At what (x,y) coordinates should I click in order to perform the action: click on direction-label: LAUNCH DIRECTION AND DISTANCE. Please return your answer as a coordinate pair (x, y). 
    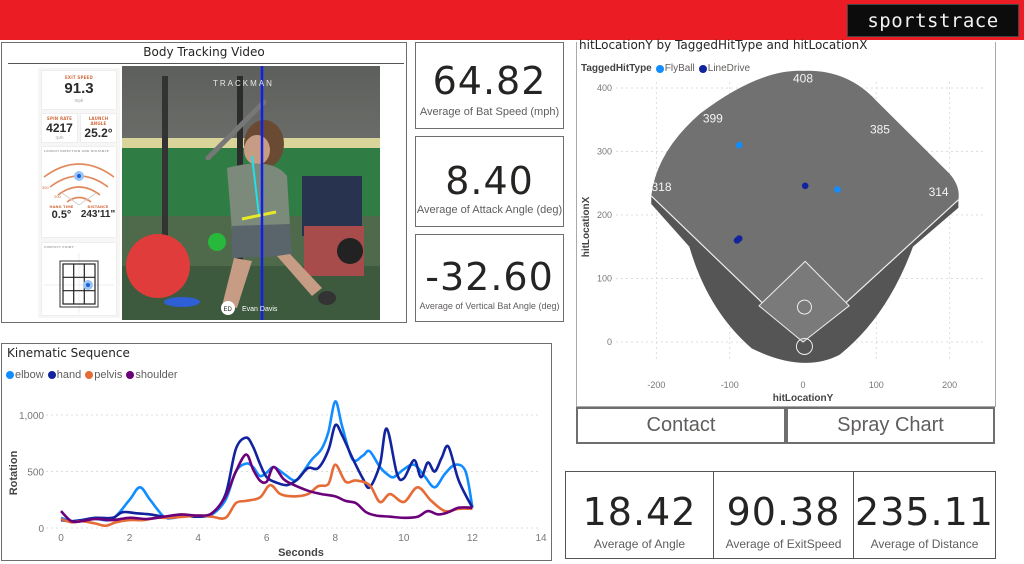
    Looking at the image, I should click on (77, 151).